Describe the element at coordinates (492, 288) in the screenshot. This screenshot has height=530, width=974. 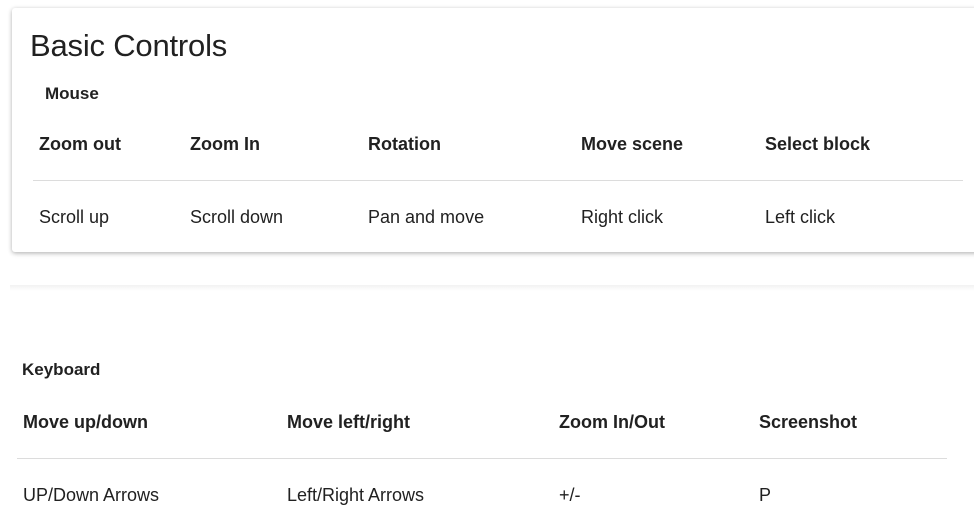
I see `section-divider` at that location.